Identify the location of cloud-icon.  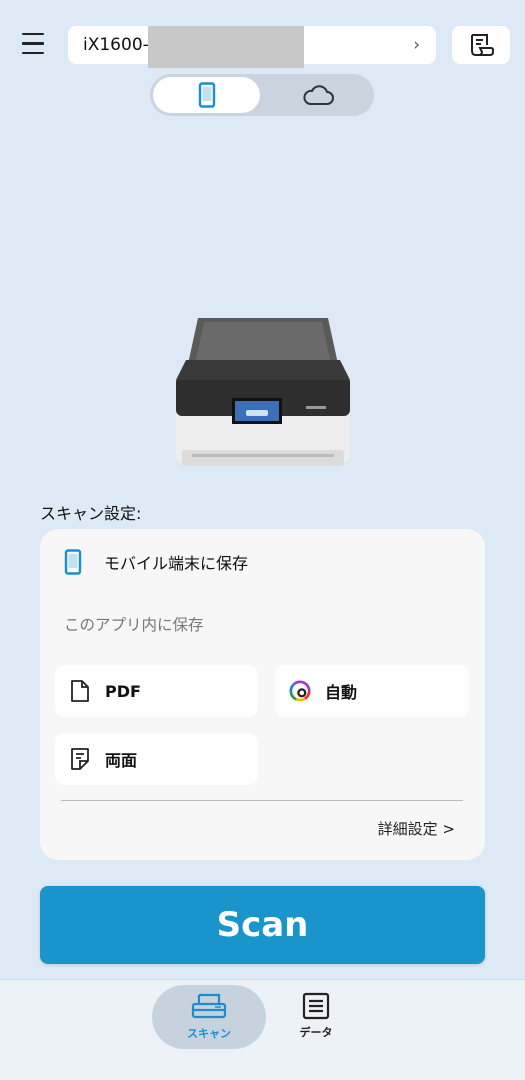
(318, 95).